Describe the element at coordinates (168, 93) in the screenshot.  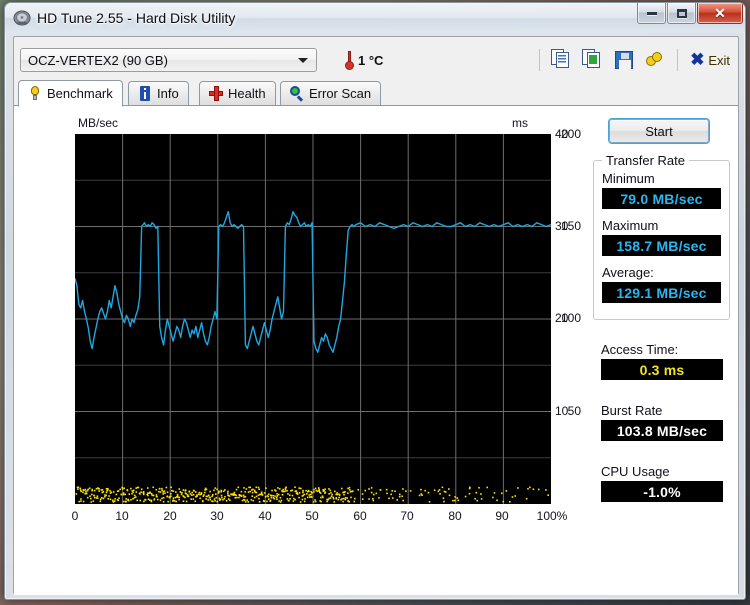
I see `tab-info-label: Info` at that location.